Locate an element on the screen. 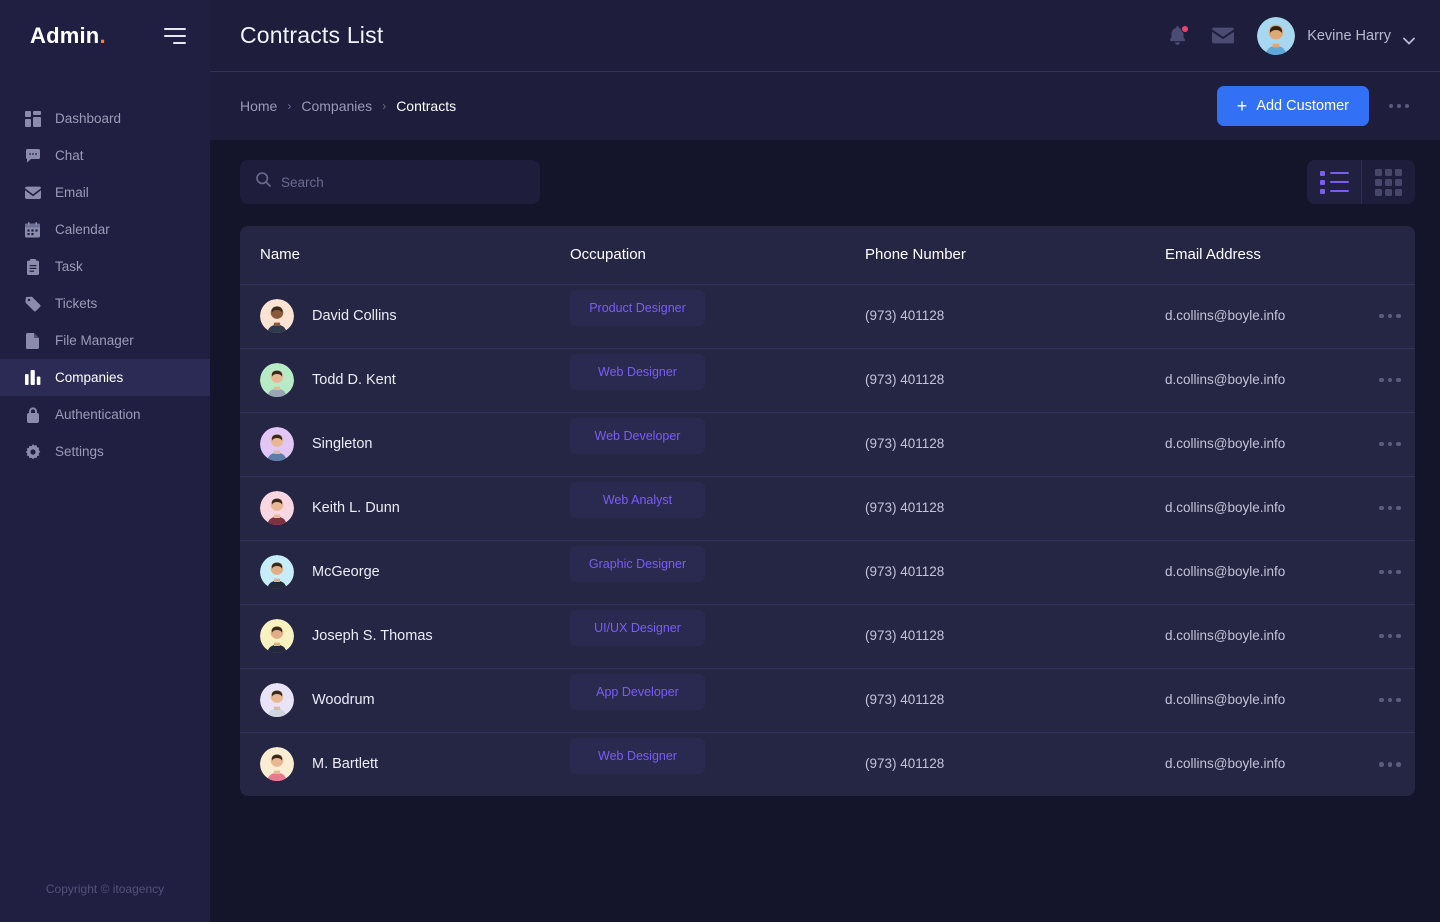 Image resolution: width=1440 pixels, height=922 pixels. grid-view-icon is located at coordinates (1388, 182).